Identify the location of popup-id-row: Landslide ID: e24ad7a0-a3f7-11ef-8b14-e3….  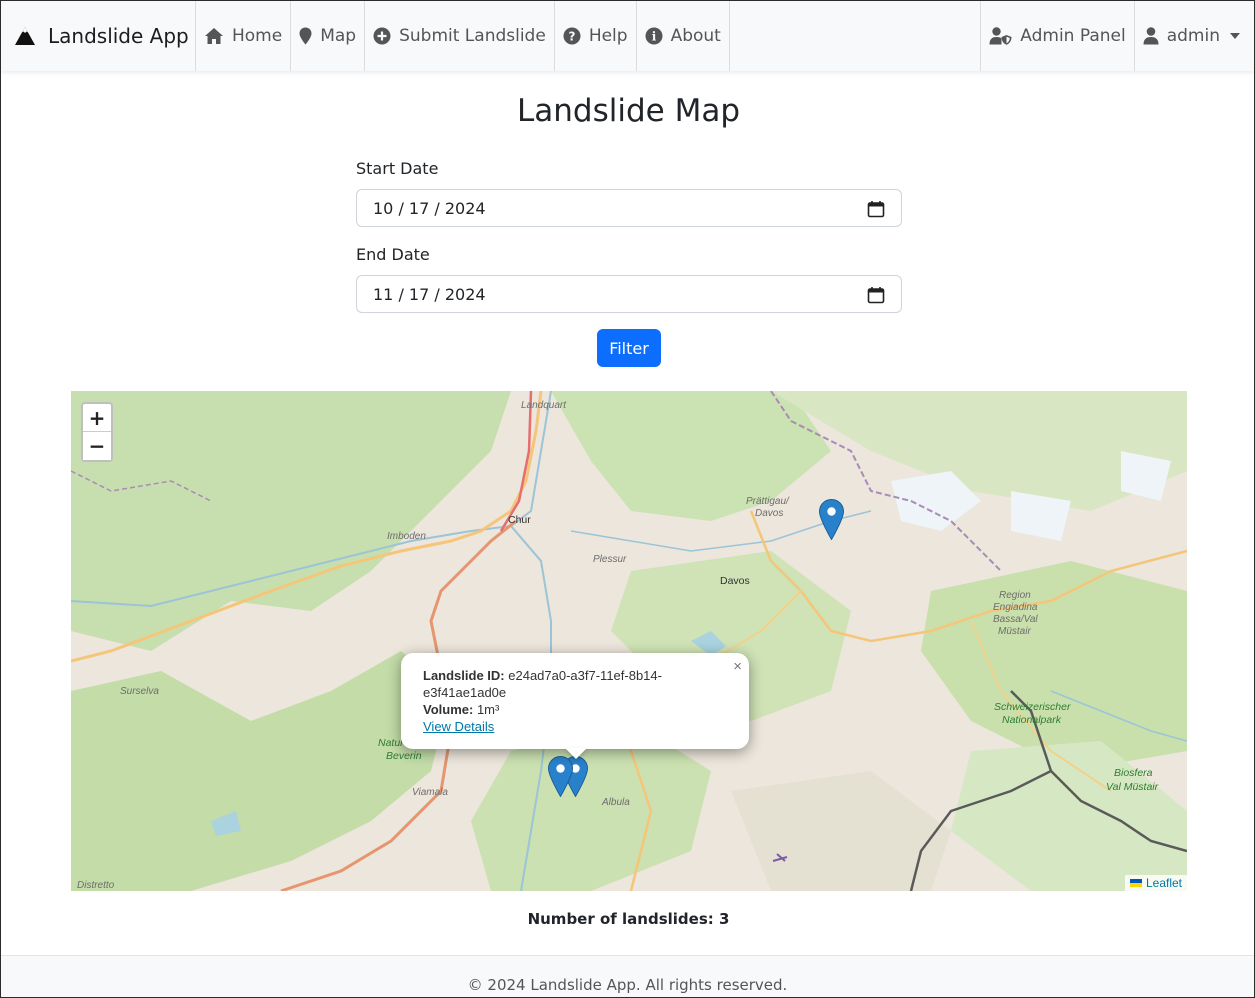
(576, 684).